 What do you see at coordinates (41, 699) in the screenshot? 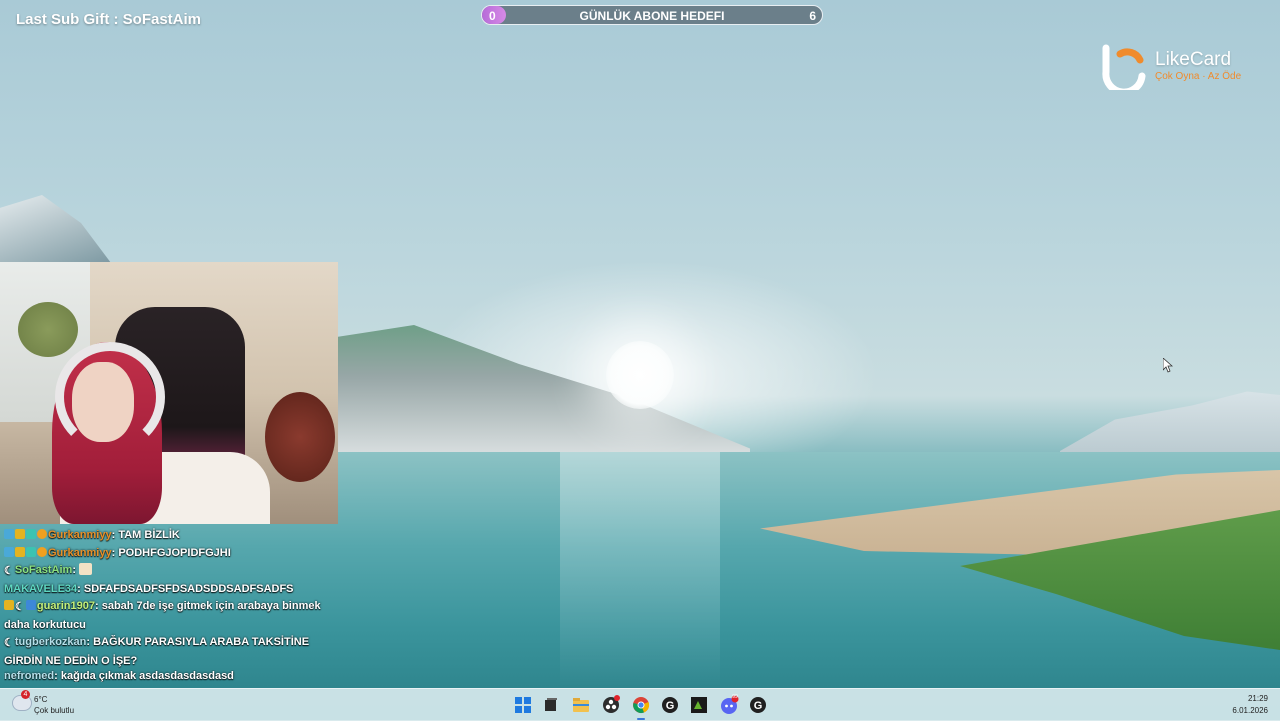
I see `weather-temperature: 6°C` at bounding box center [41, 699].